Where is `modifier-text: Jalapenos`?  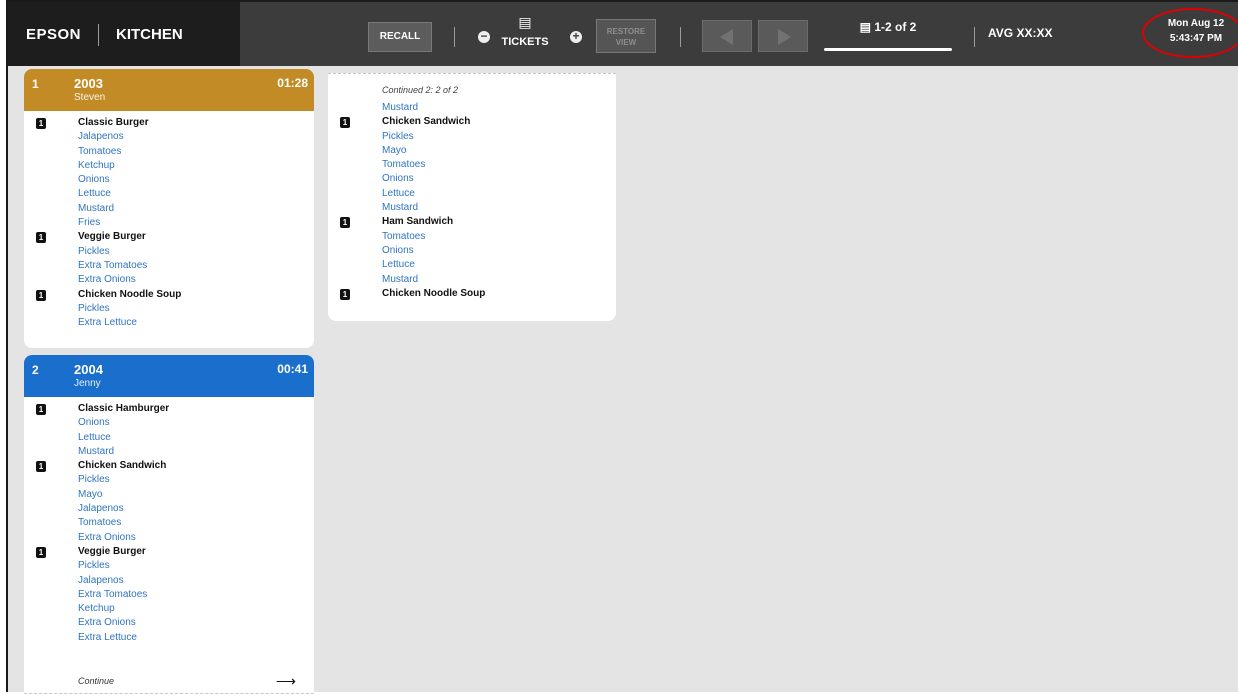 modifier-text: Jalapenos is located at coordinates (101, 580).